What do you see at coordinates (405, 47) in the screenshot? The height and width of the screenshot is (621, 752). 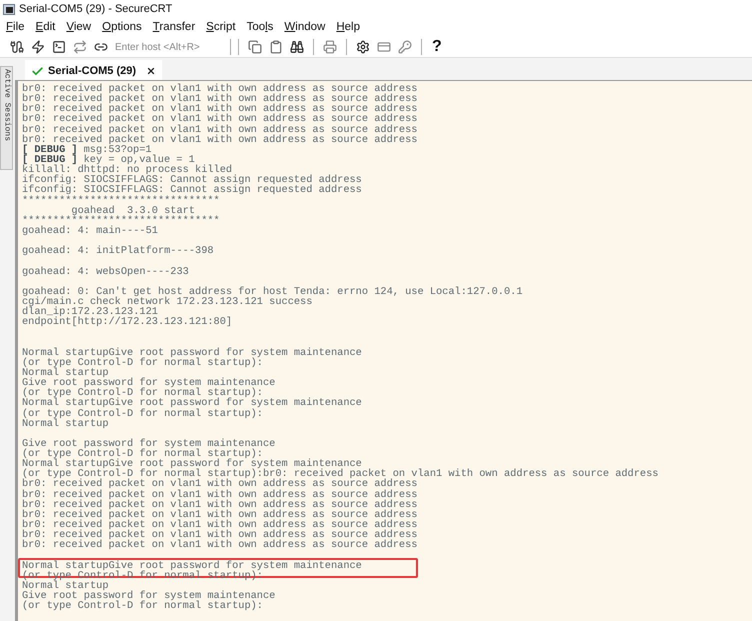 I see `key-icon` at bounding box center [405, 47].